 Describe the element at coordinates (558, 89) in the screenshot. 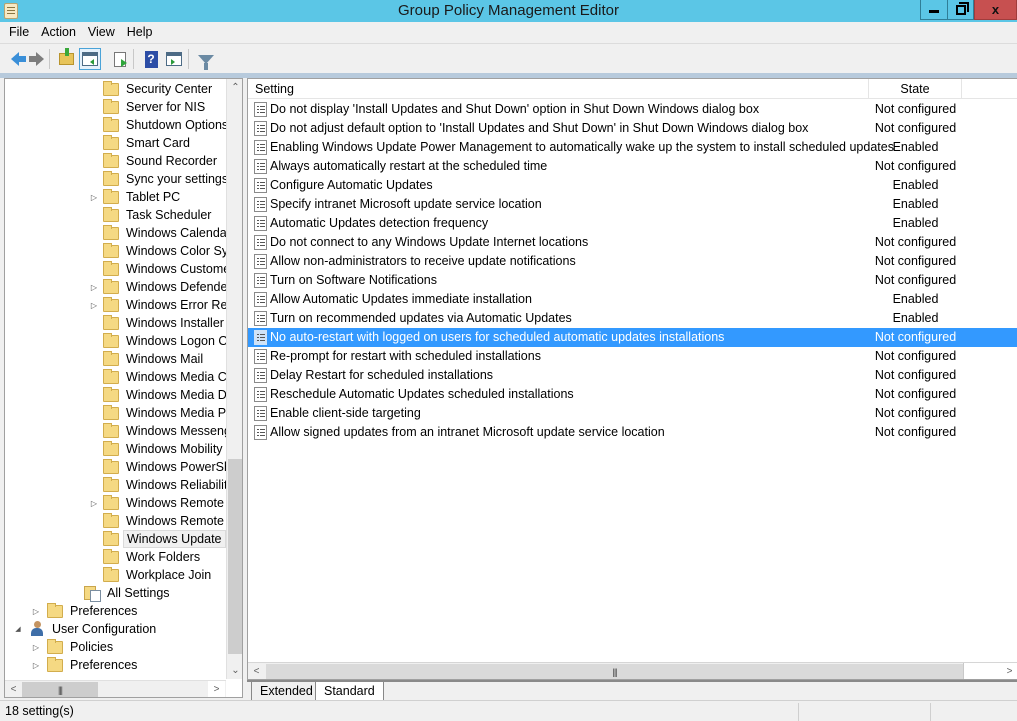

I see `column-header-setting: Setting` at that location.